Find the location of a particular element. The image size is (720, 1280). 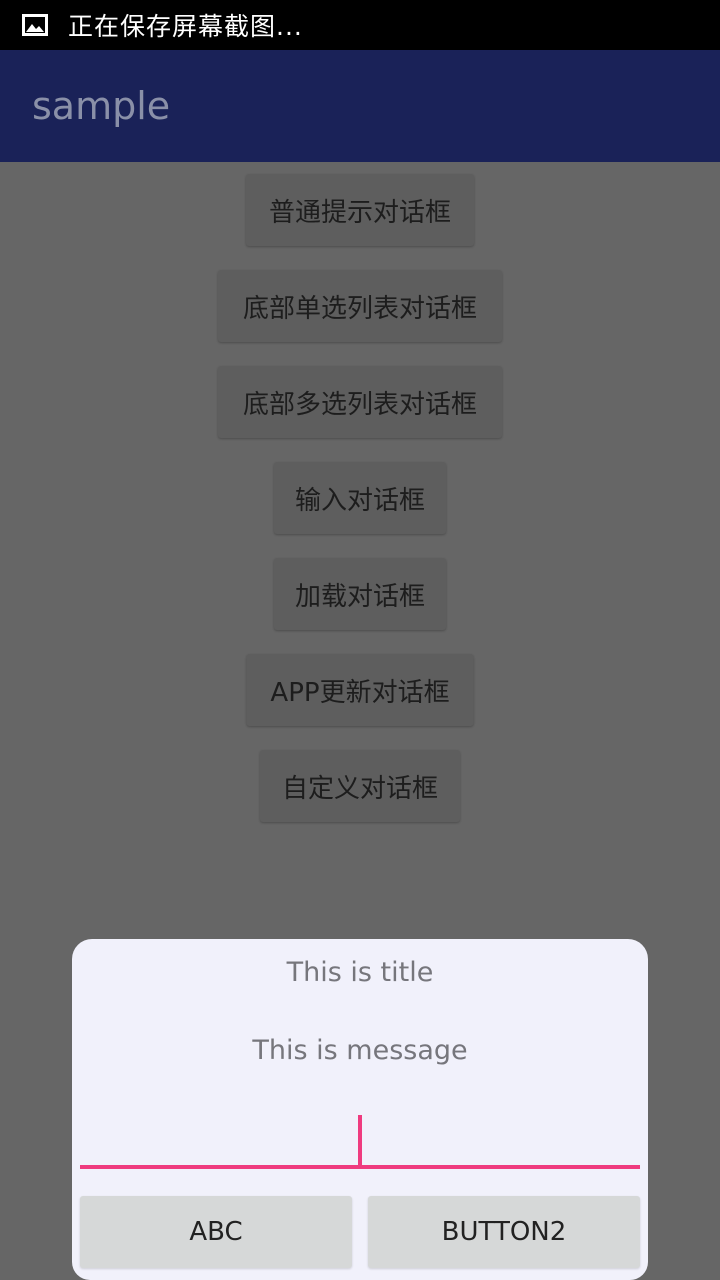

button2-button: BUTTON2 is located at coordinates (504, 1232).